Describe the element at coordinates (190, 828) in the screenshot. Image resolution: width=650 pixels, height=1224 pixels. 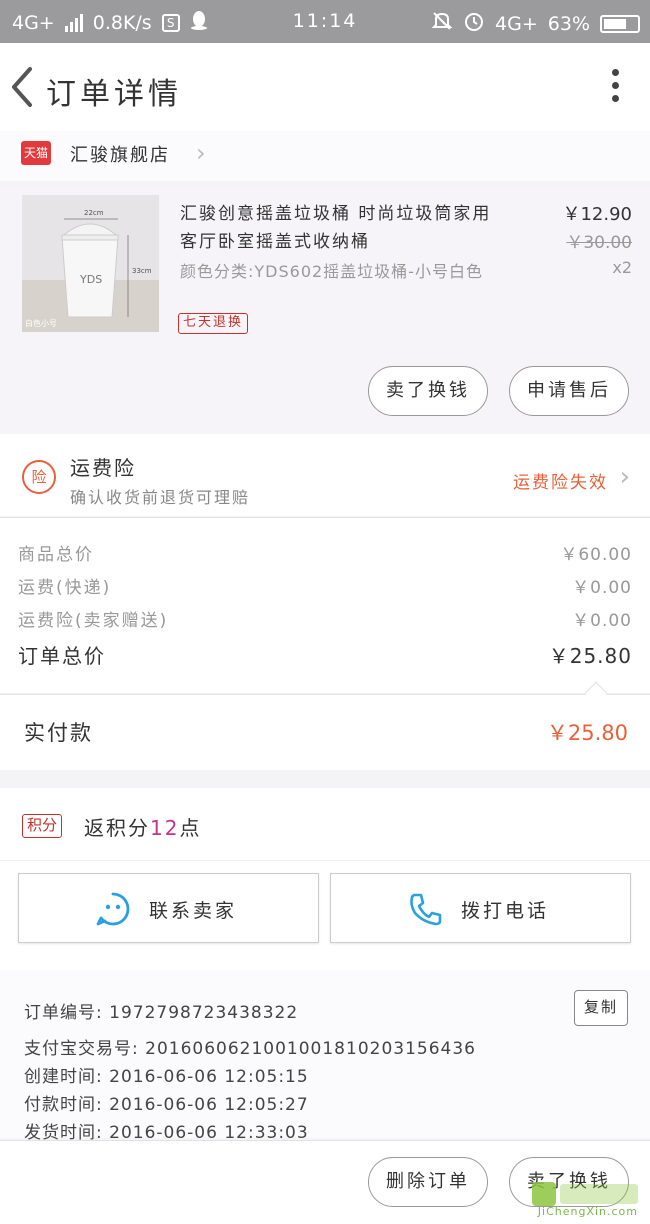
I see `points-suffix: 点` at that location.